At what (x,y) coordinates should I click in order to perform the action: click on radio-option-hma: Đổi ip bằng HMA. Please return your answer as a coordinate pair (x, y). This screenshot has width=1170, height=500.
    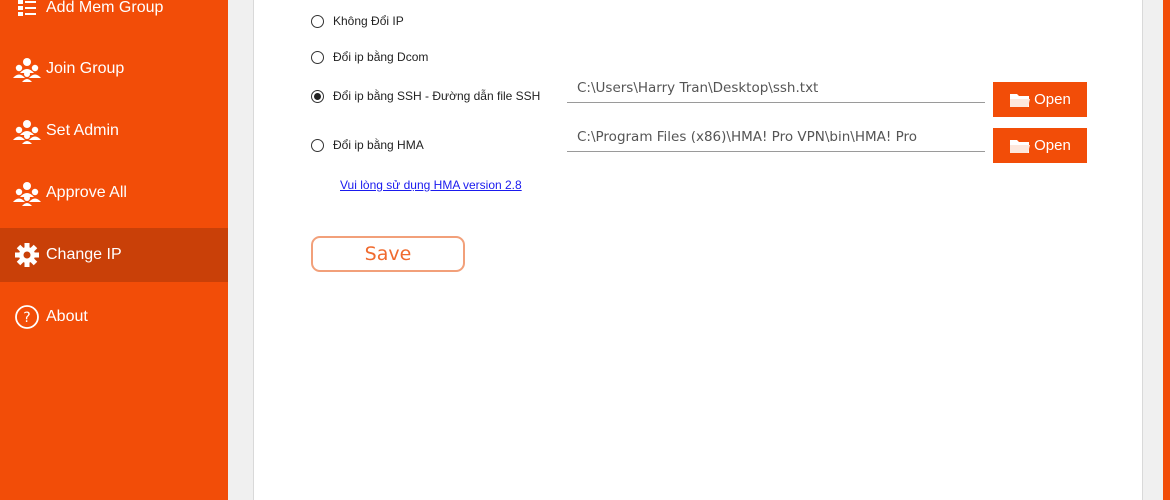
    Looking at the image, I should click on (367, 145).